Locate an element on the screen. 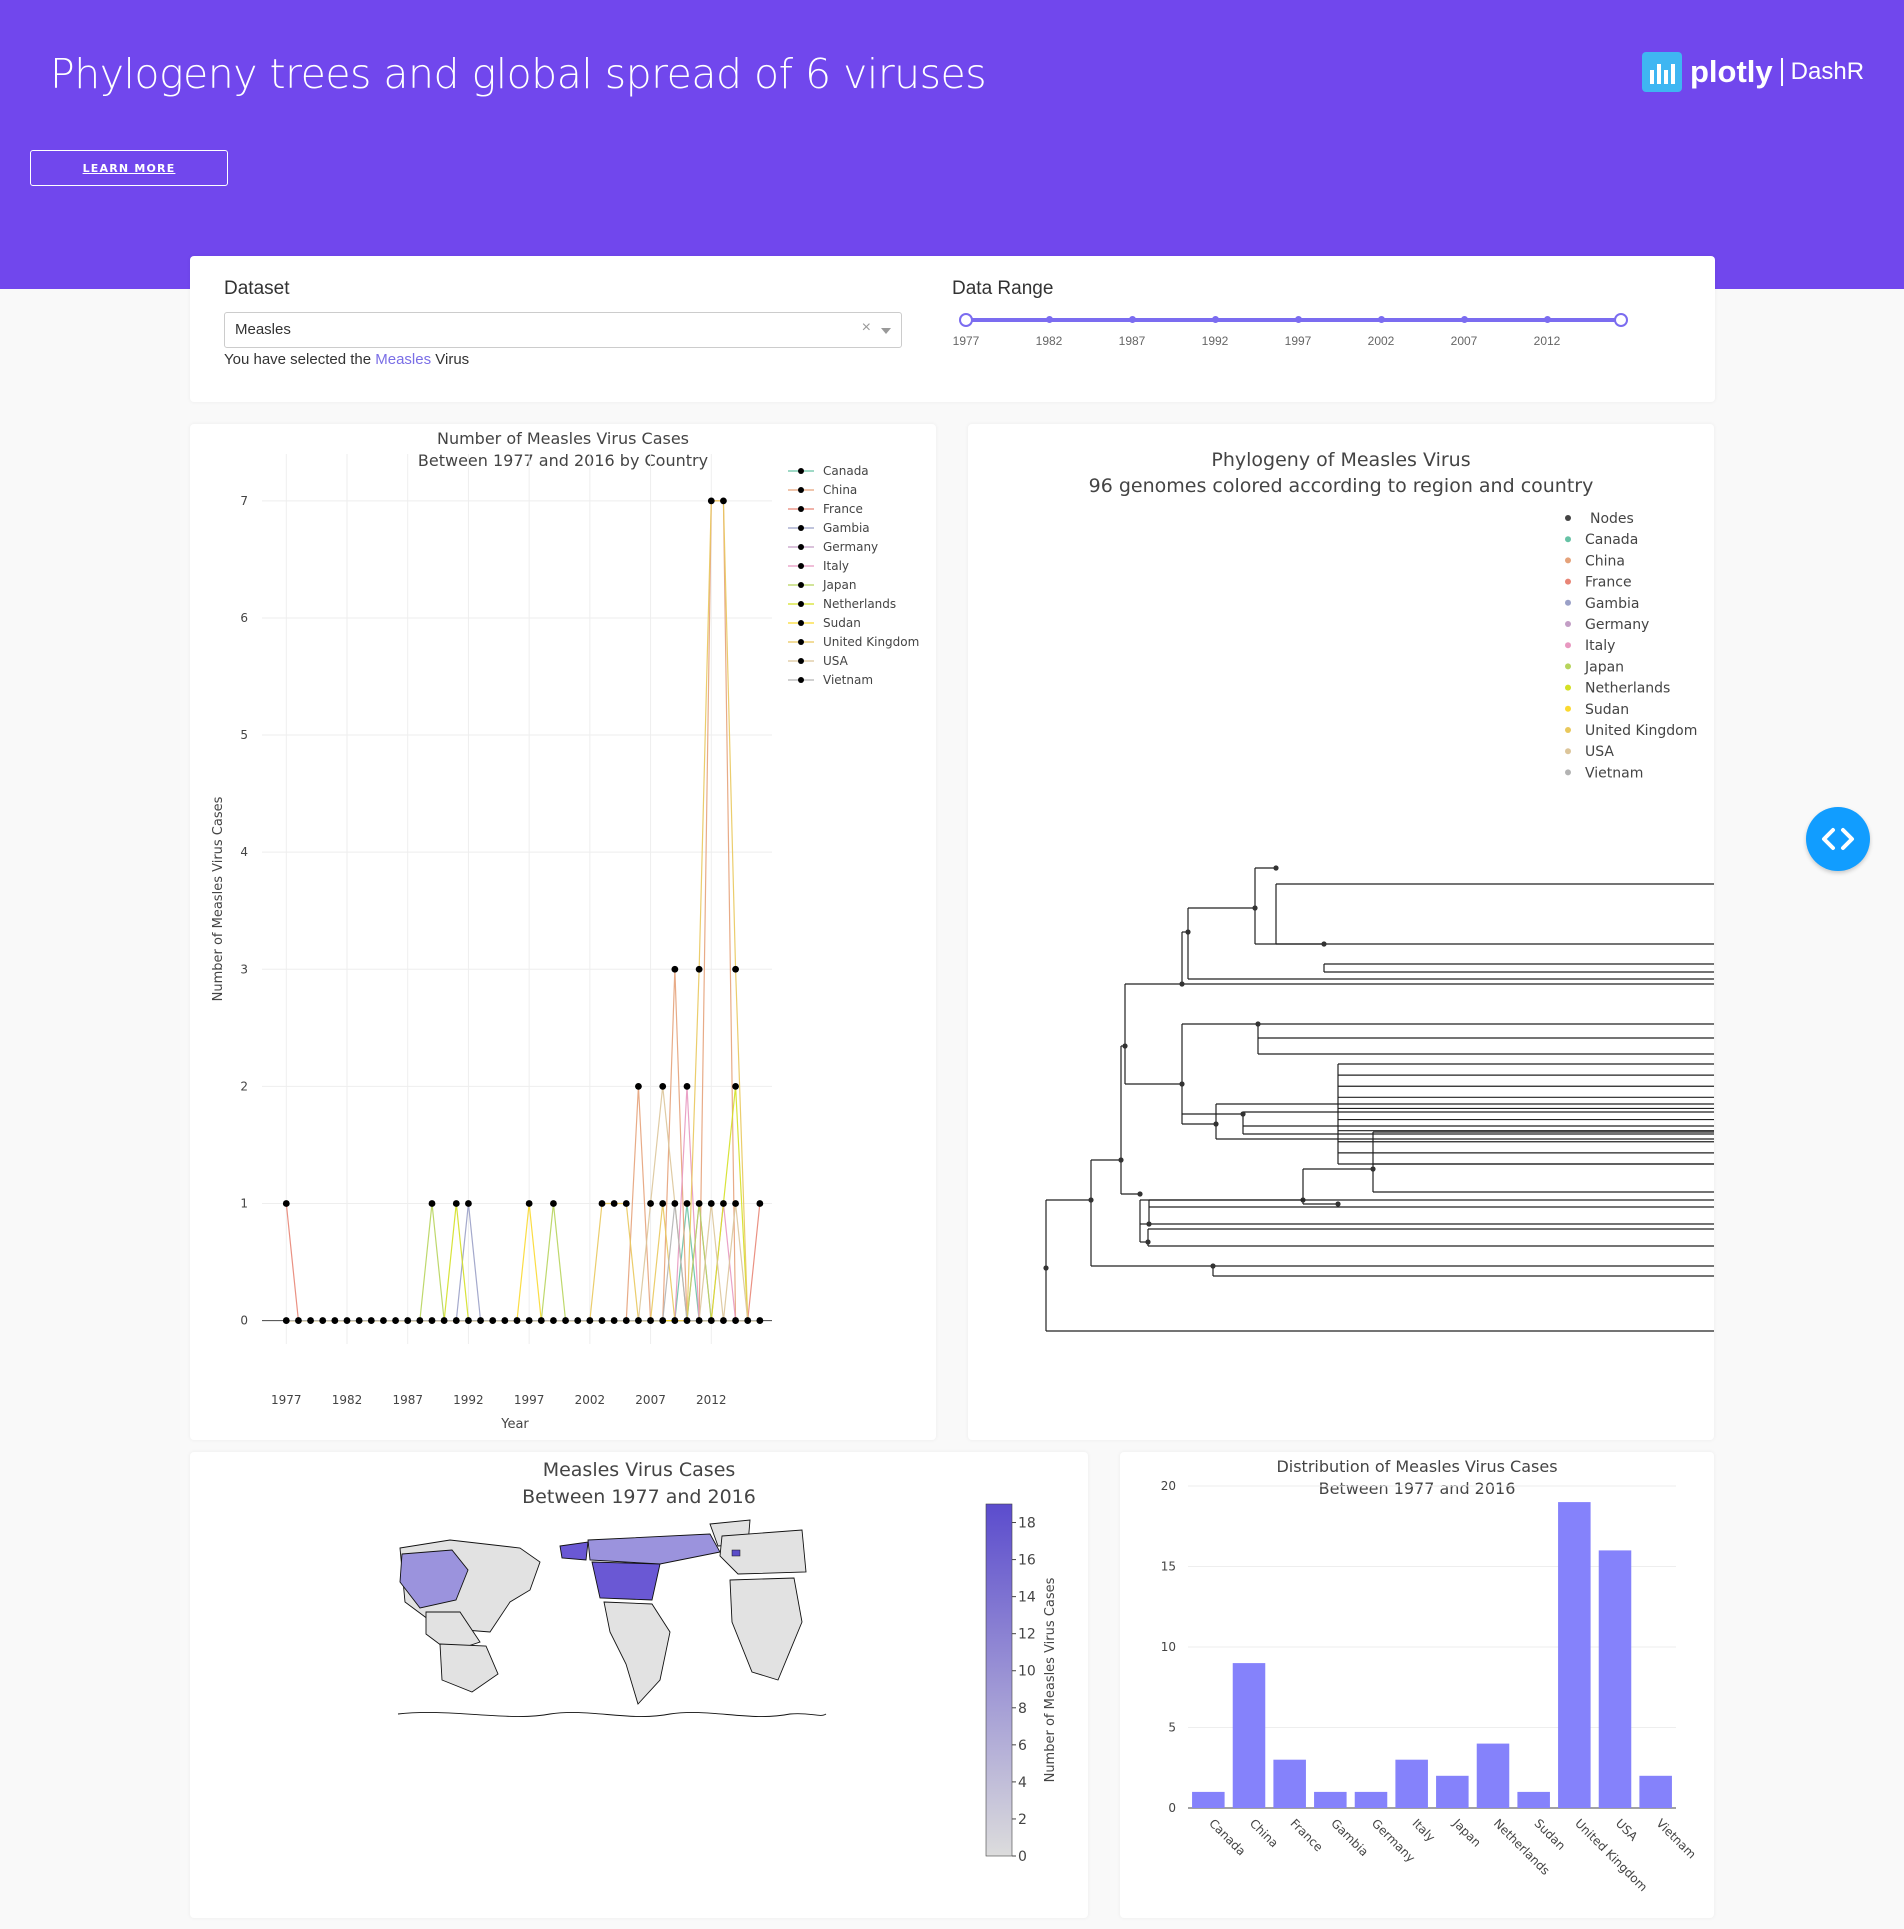 The width and height of the screenshot is (1904, 1929). legend-label: Netherlands is located at coordinates (859, 604).